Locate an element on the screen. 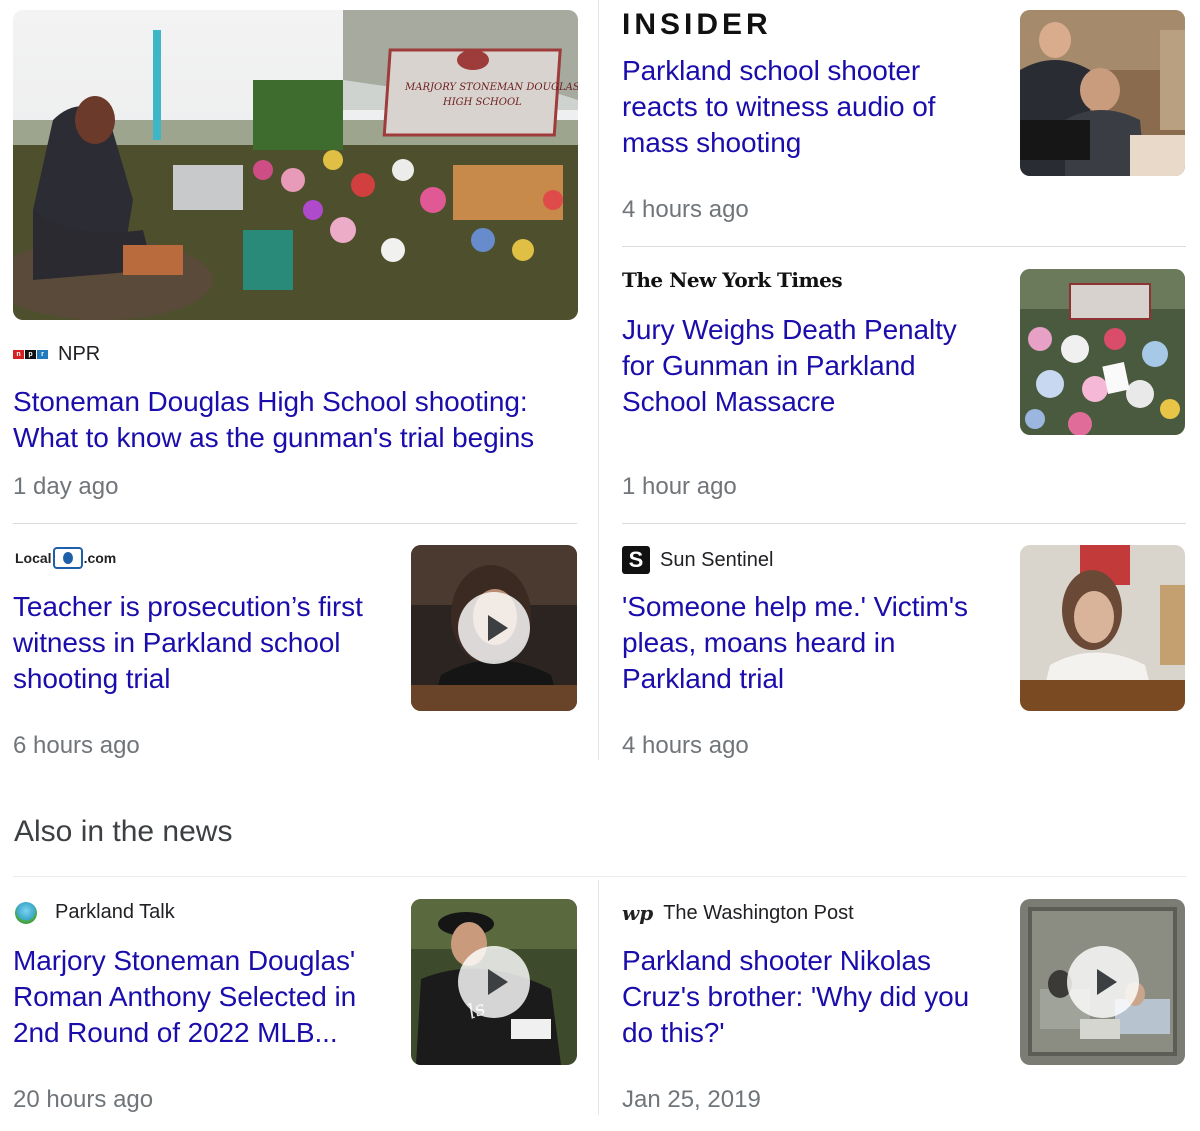 The width and height of the screenshot is (1200, 1131). washington-post-source: wp The Washington Post is located at coordinates (738, 913).